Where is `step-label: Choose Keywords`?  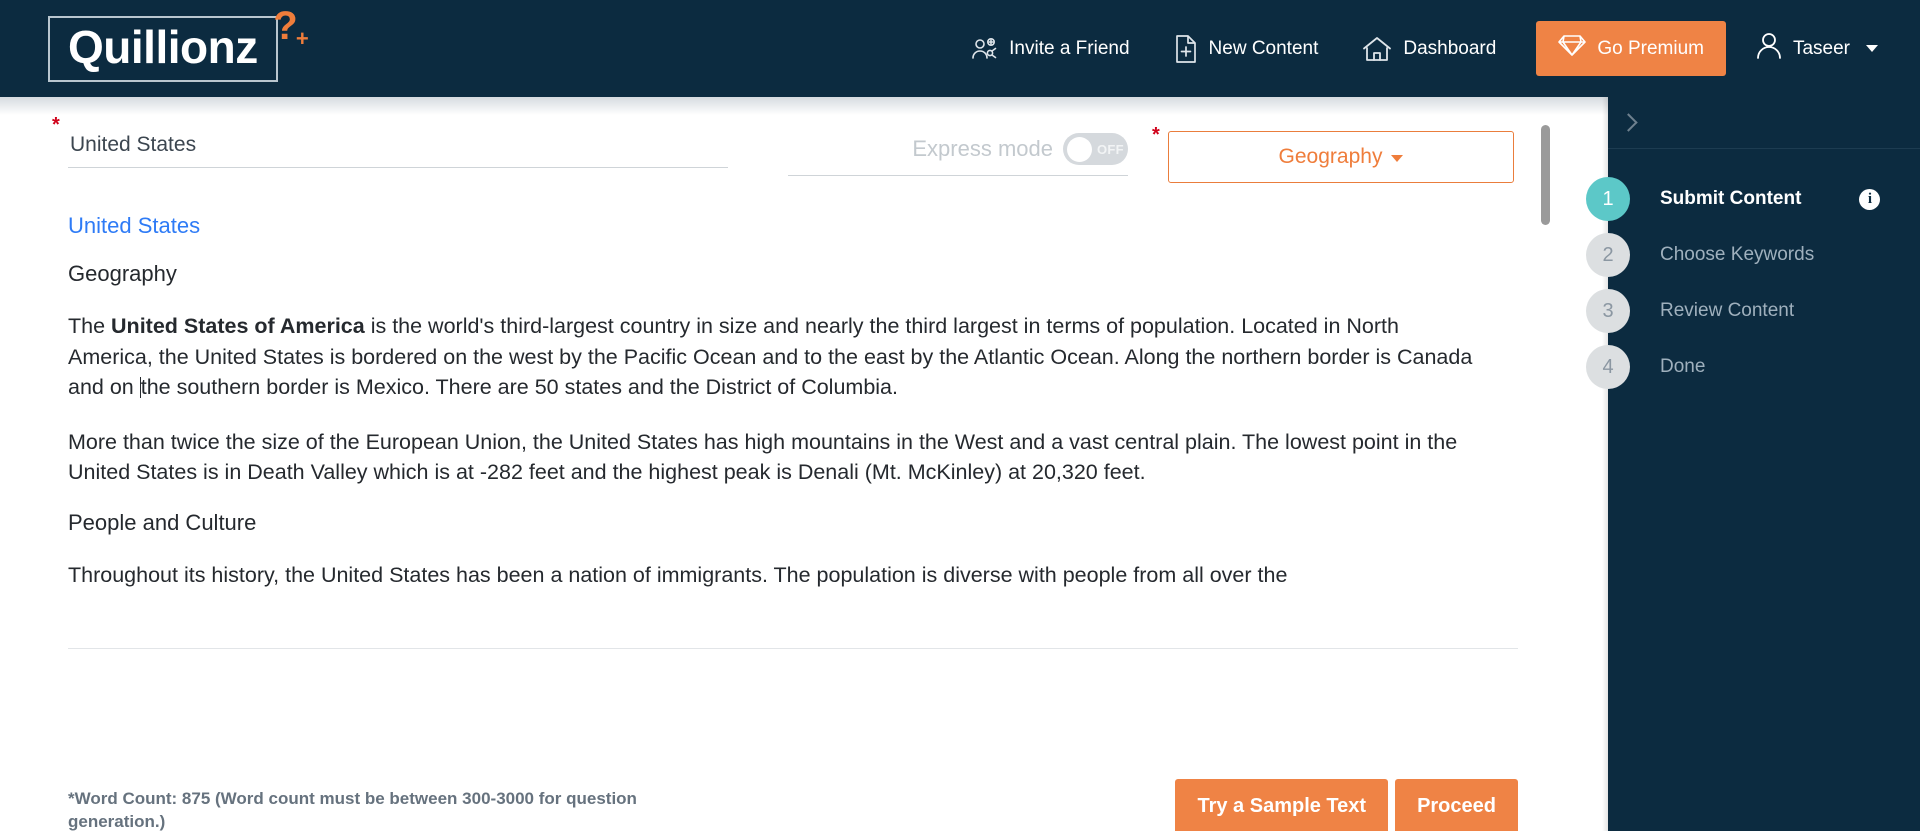
step-label: Choose Keywords is located at coordinates (1737, 254).